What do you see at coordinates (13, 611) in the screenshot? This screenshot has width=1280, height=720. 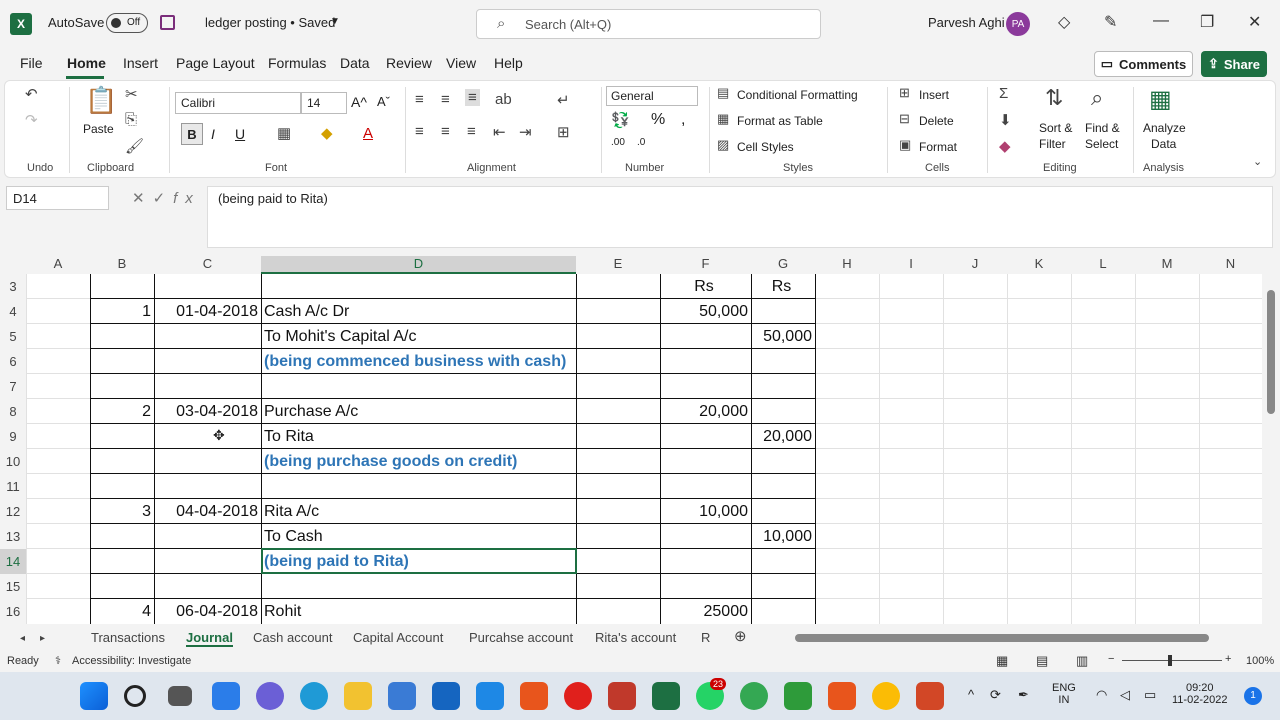 I see `row-header: 16` at bounding box center [13, 611].